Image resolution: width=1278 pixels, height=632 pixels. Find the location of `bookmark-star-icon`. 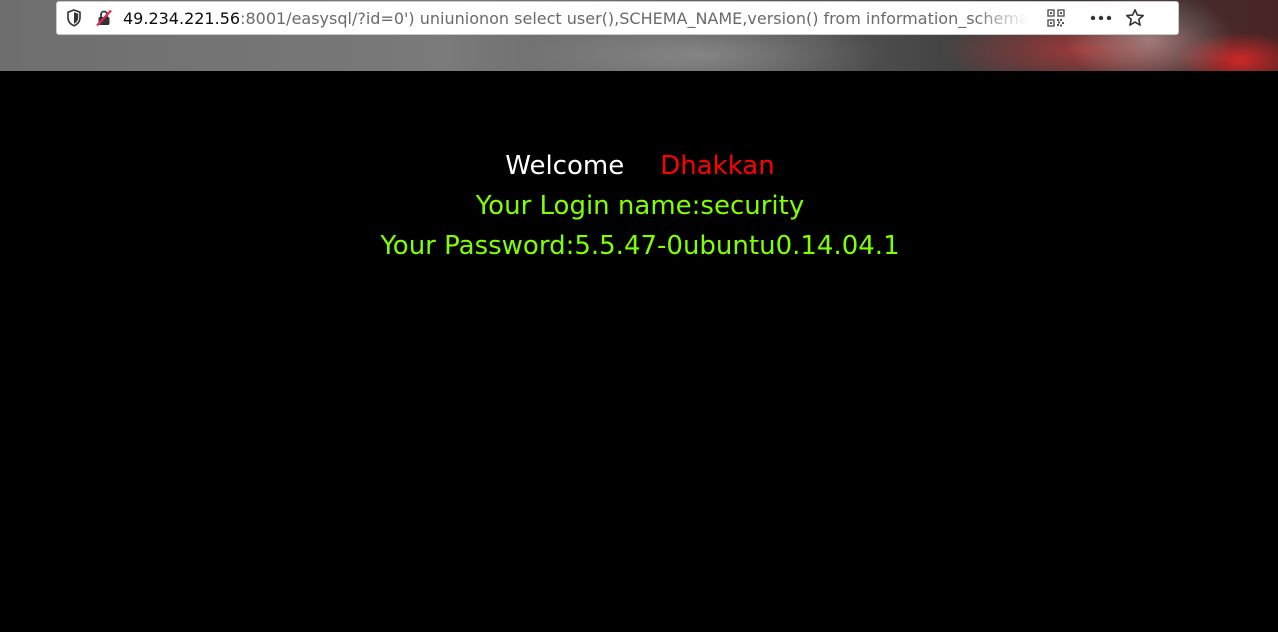

bookmark-star-icon is located at coordinates (1135, 18).